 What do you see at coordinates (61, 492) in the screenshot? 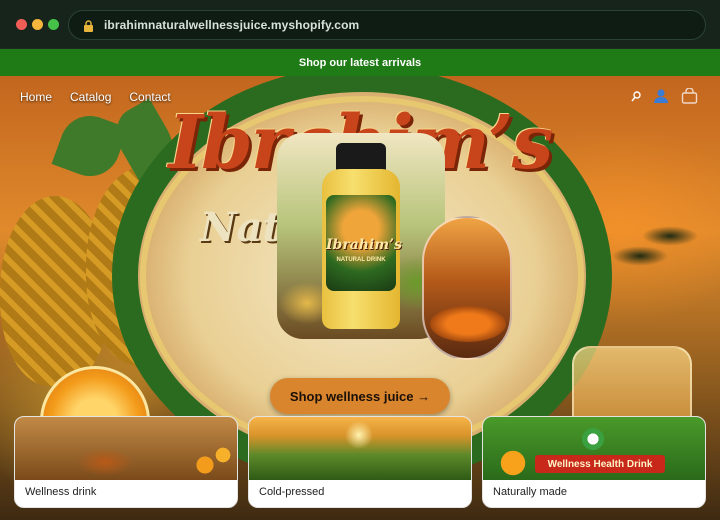
I see `card-caption: Wellness drink` at bounding box center [61, 492].